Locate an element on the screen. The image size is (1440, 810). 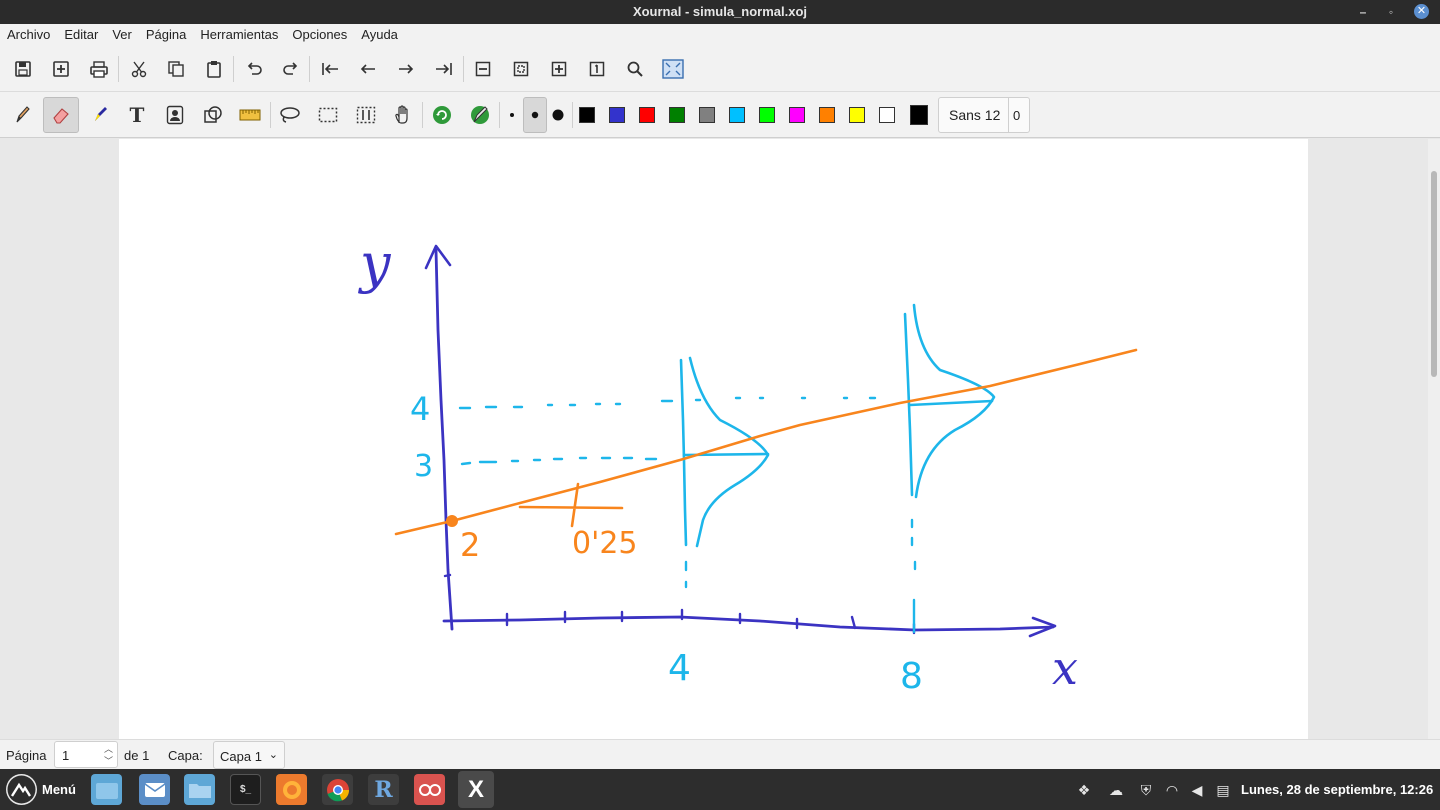
clipboard-icon: ▤ is located at coordinates (1223, 790).